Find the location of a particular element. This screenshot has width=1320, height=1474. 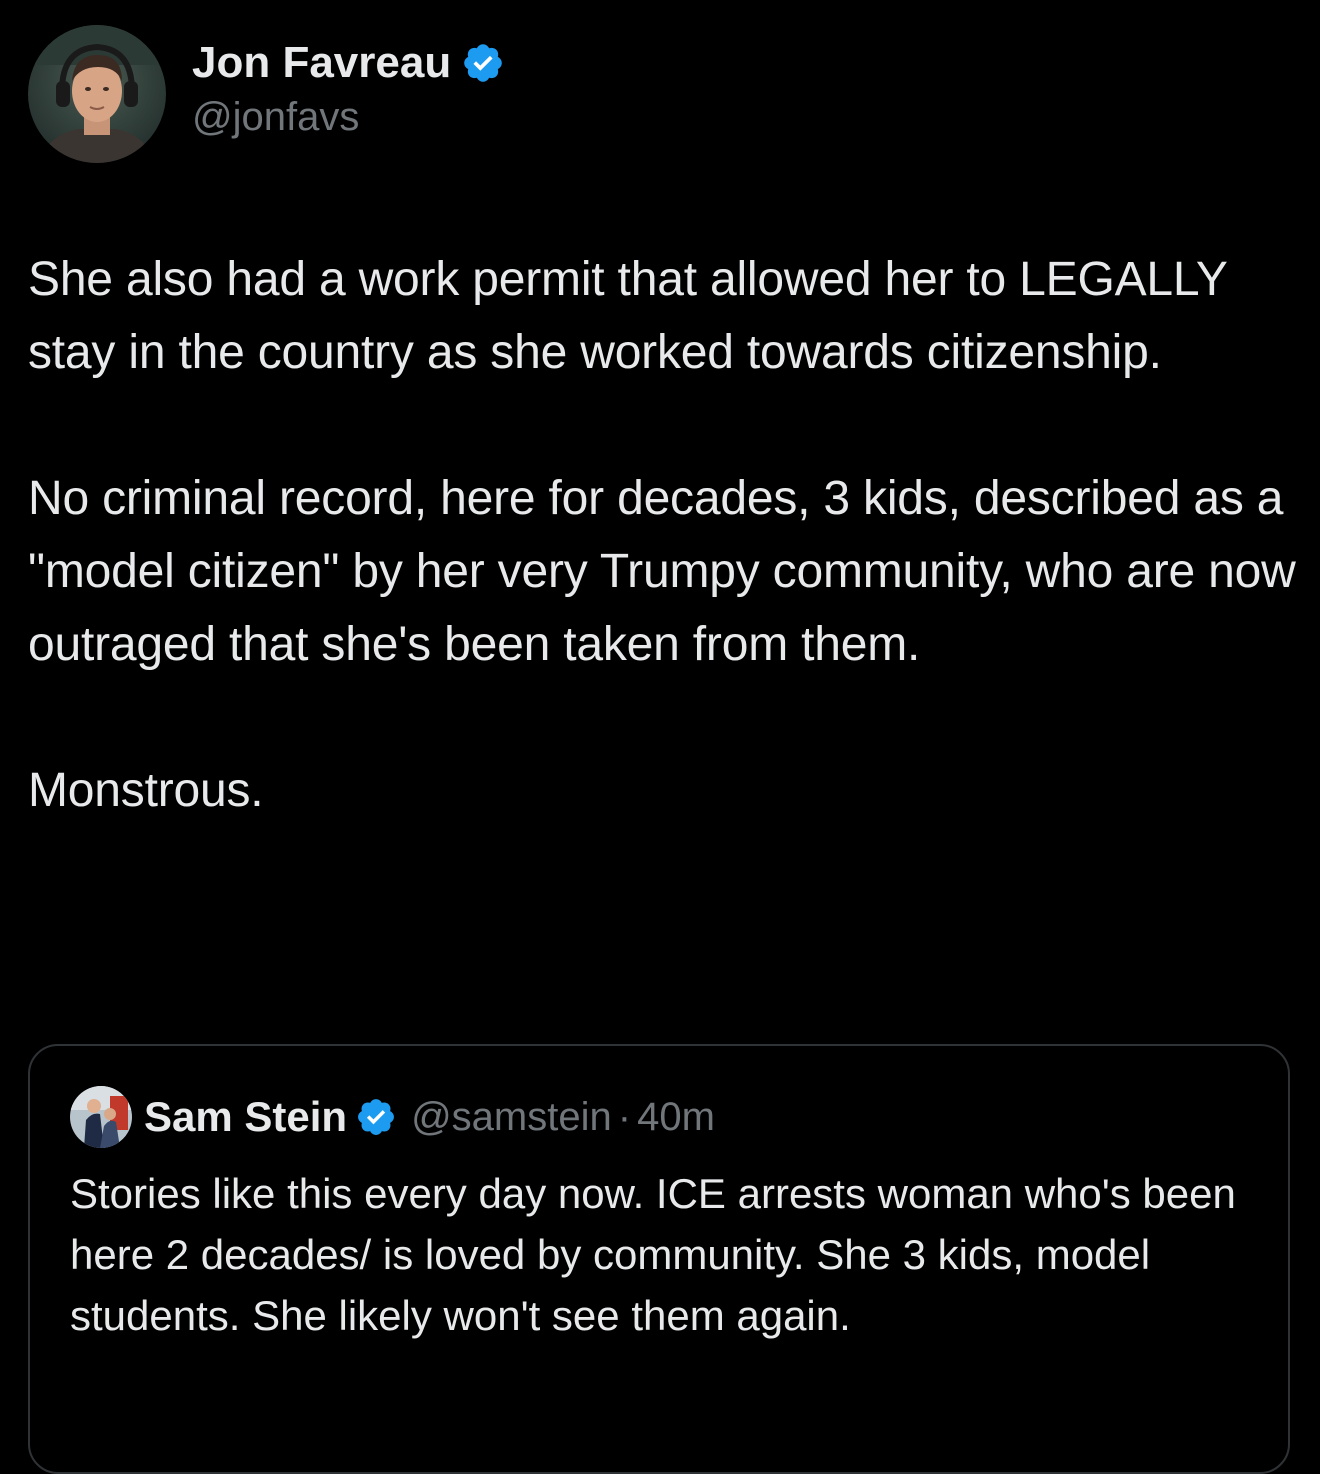

avatar is located at coordinates (97, 94).